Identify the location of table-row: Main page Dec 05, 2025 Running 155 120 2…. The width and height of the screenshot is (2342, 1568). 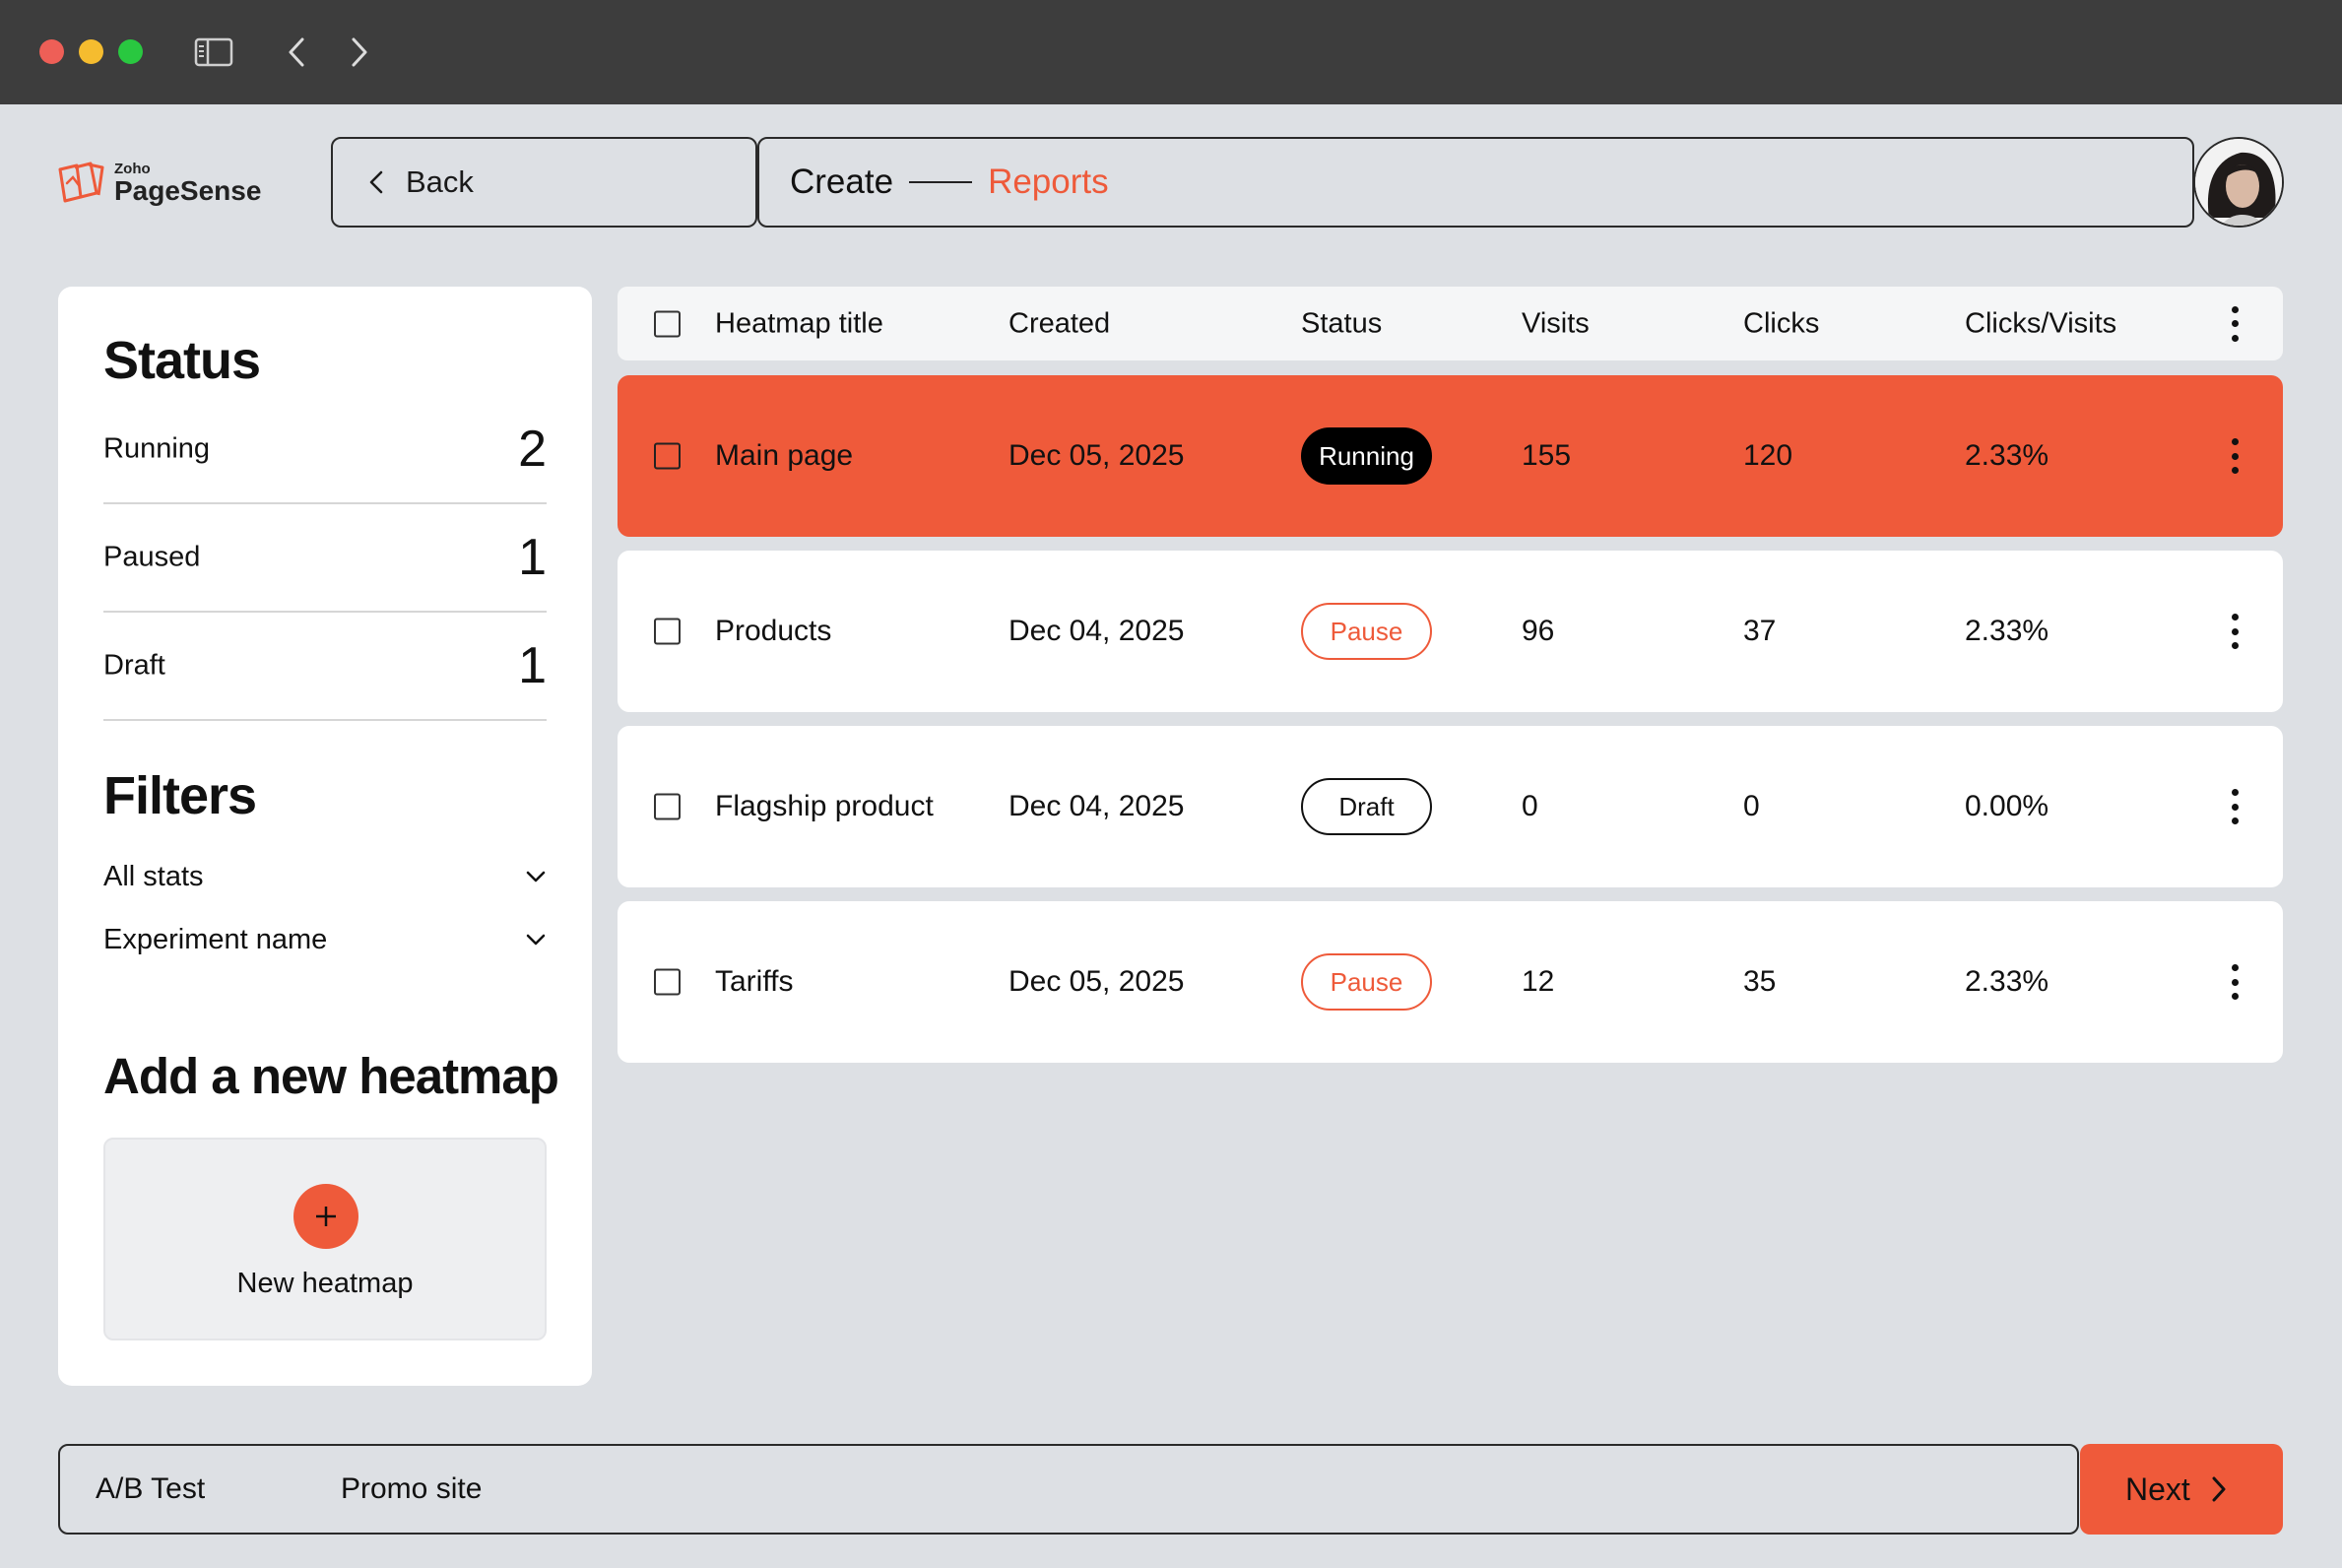
(1451, 456).